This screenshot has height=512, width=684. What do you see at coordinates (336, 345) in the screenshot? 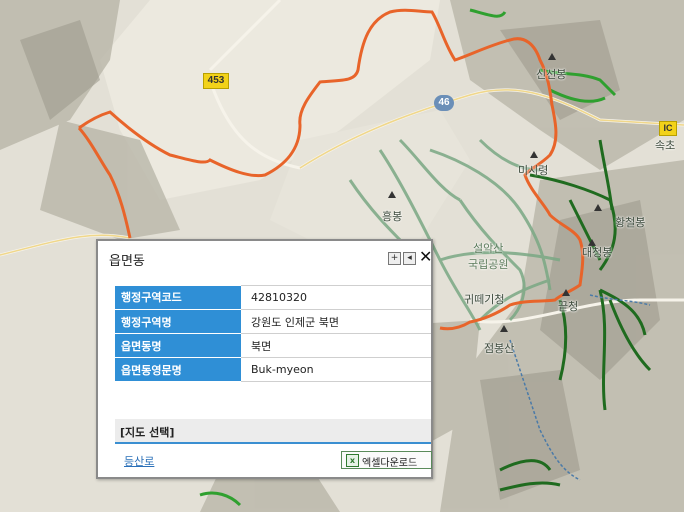
I see `row-value: 북면` at bounding box center [336, 345].